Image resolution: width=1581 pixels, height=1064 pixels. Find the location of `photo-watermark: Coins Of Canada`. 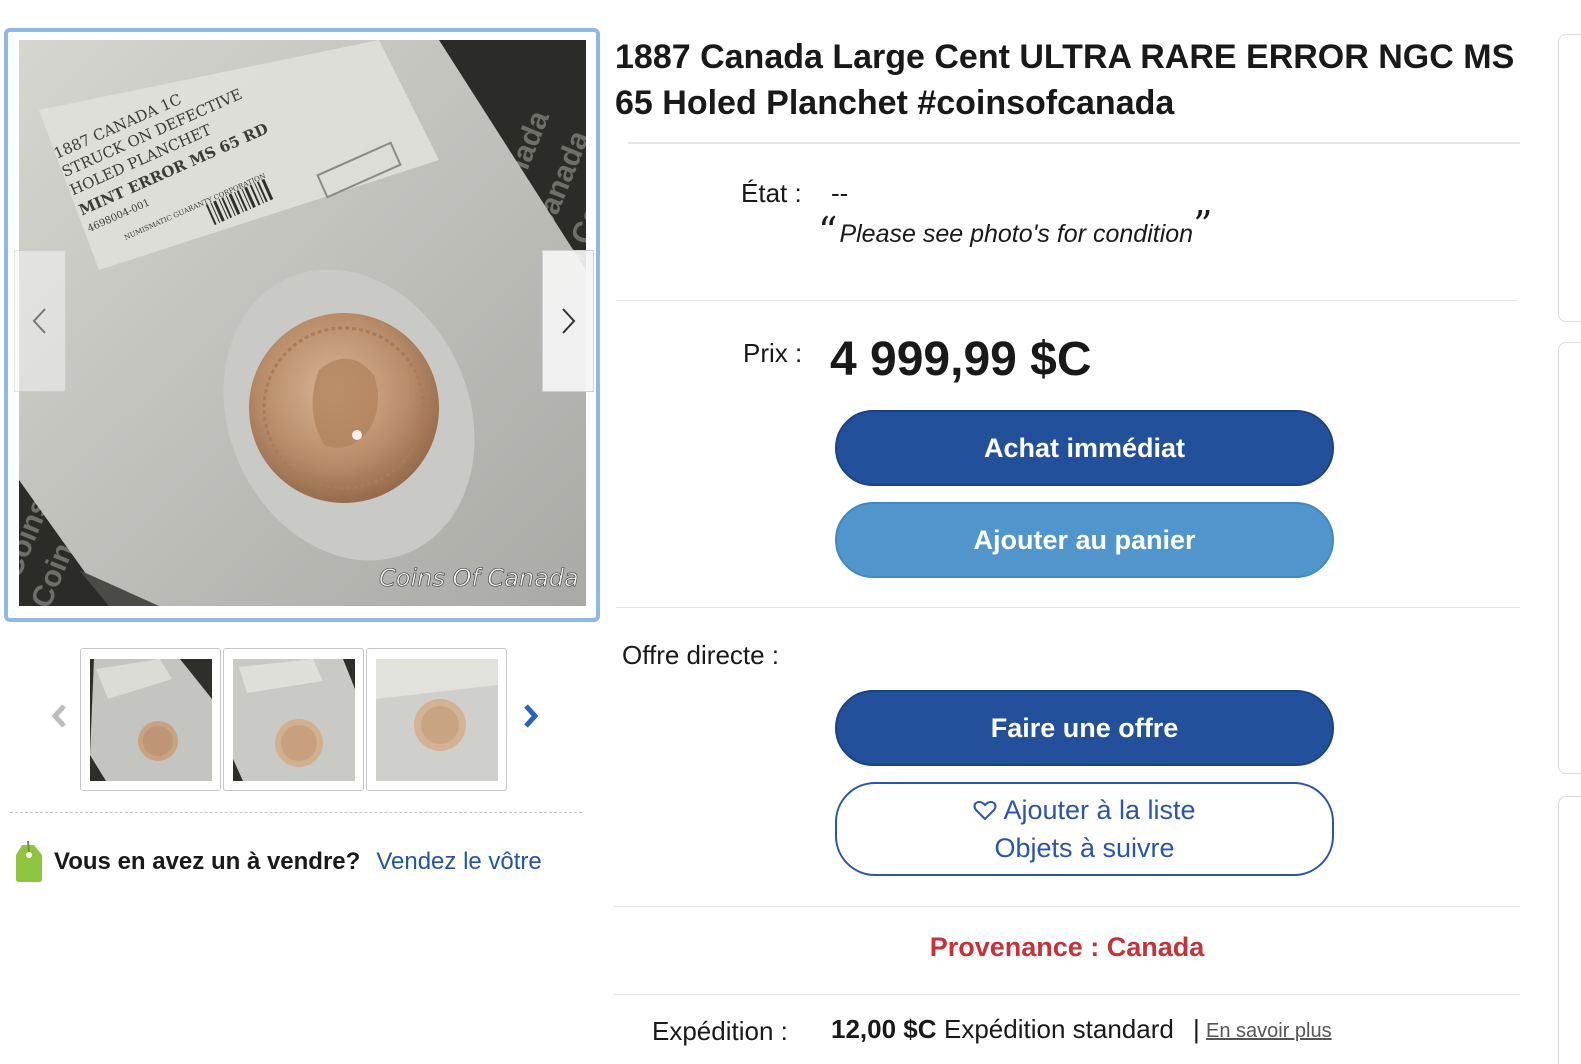

photo-watermark: Coins Of Canada is located at coordinates (479, 578).